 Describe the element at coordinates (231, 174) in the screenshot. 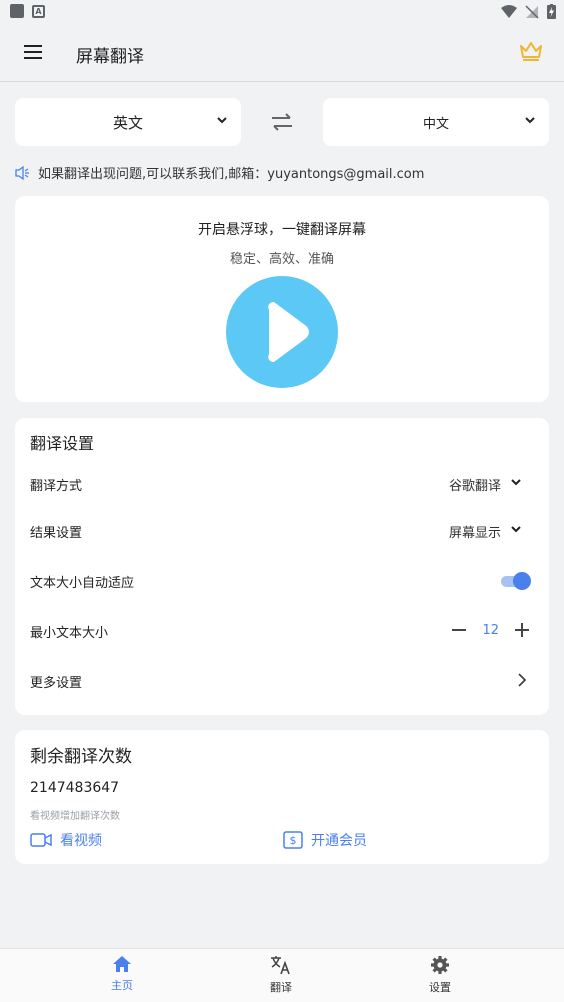

I see `notice-text: 如果翻译出现问题,可以联系我们,邮箱：yuyantongs@gmail.com` at that location.